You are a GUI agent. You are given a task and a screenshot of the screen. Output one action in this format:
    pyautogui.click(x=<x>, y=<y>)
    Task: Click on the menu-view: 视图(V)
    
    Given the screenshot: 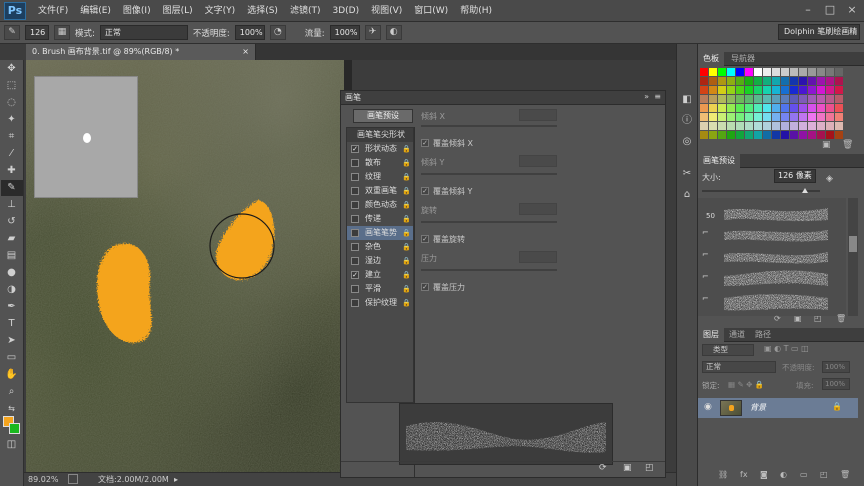 What is the action you would take?
    pyautogui.click(x=386, y=11)
    